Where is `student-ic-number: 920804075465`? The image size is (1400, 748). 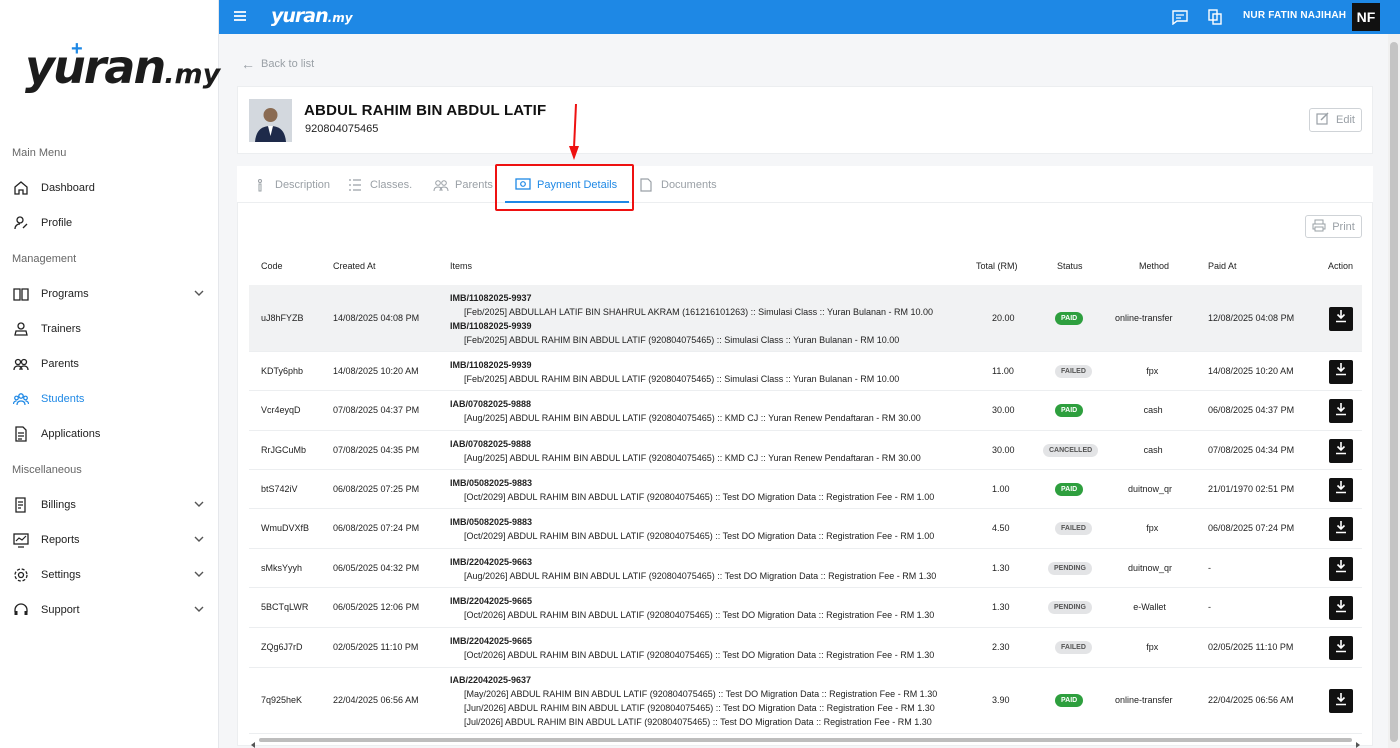
student-ic-number: 920804075465 is located at coordinates (342, 129).